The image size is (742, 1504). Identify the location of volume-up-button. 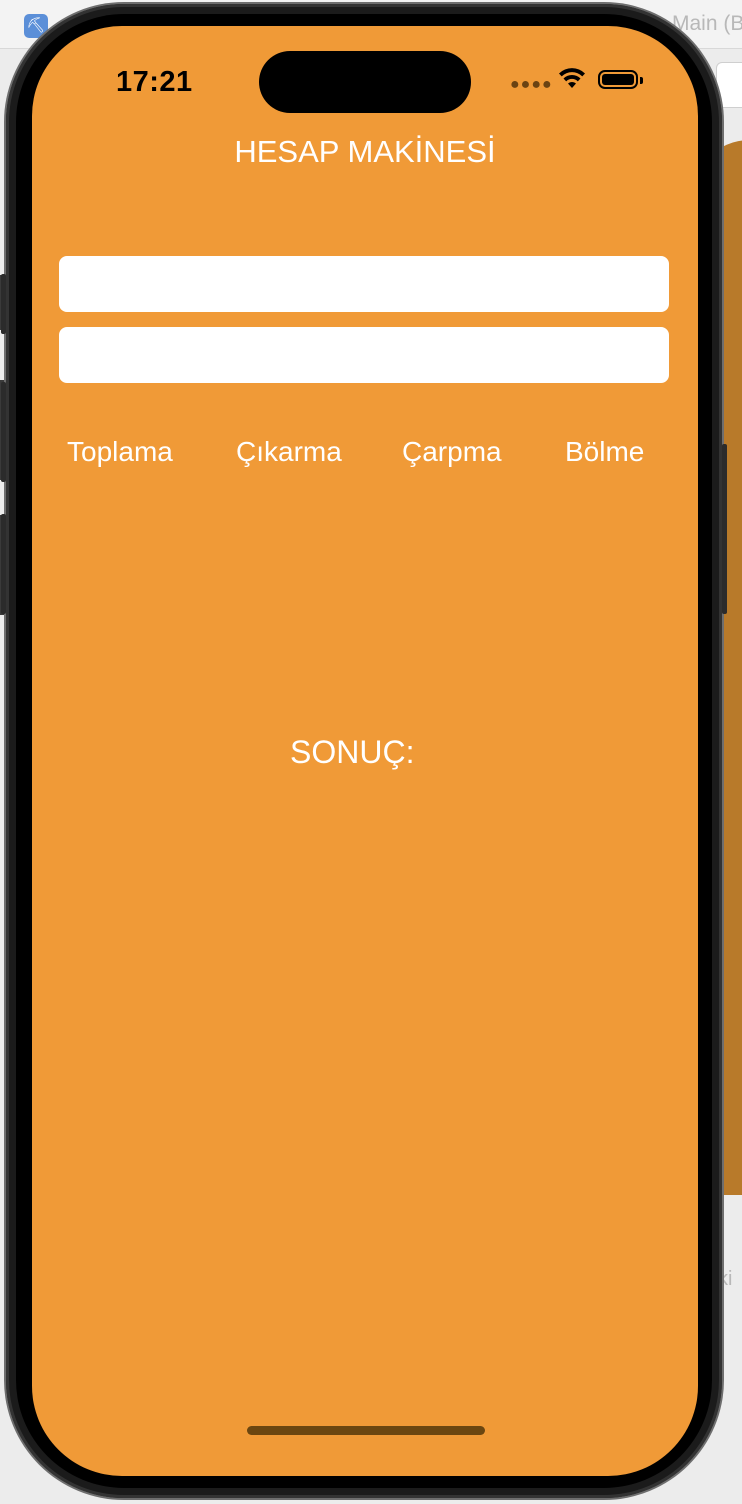
(3, 432).